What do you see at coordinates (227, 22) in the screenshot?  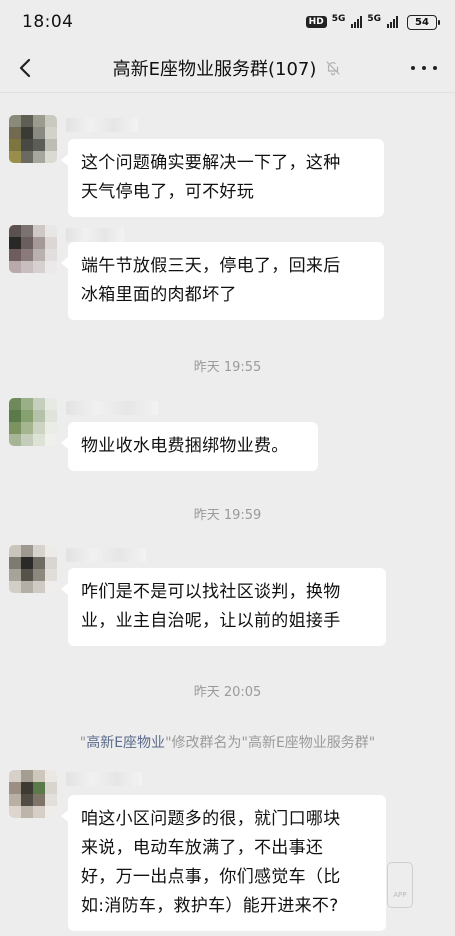 I see `status-bar: 18:04 HD 5G 5G 54` at bounding box center [227, 22].